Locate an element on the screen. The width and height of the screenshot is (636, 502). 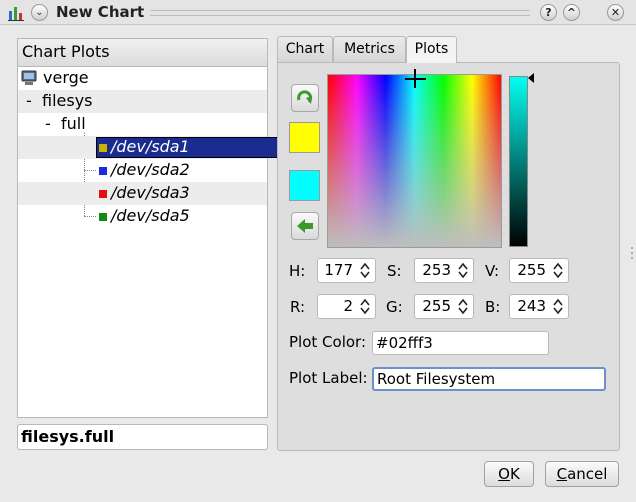
r-spinbox: 2 is located at coordinates (346, 306).